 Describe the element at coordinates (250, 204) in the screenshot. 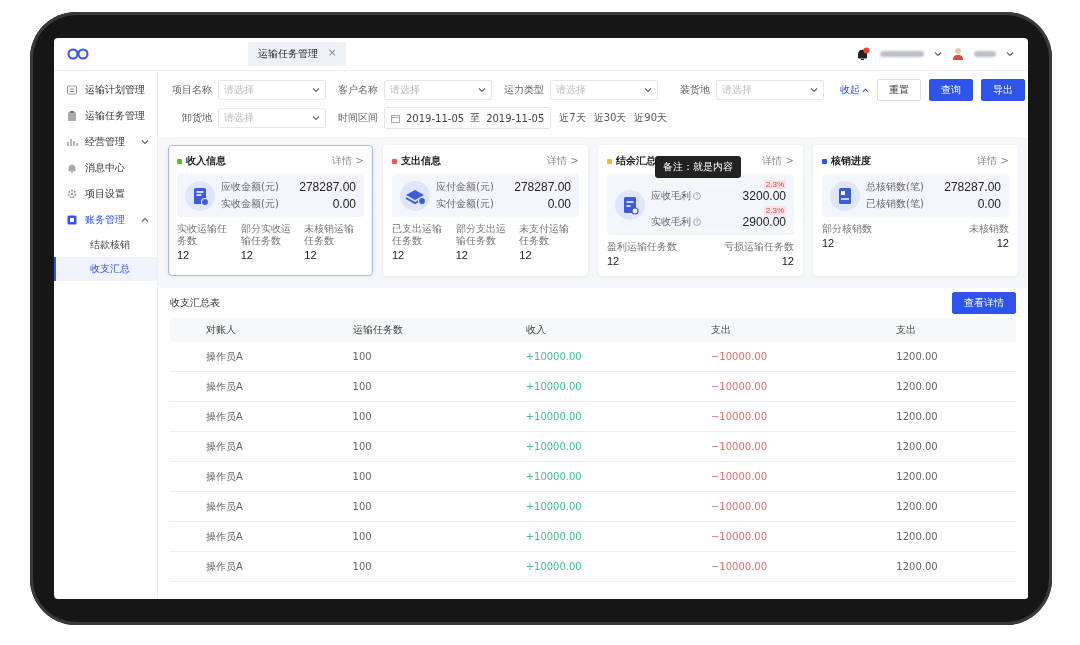

I see `metric-label: 实收金额(元)` at that location.